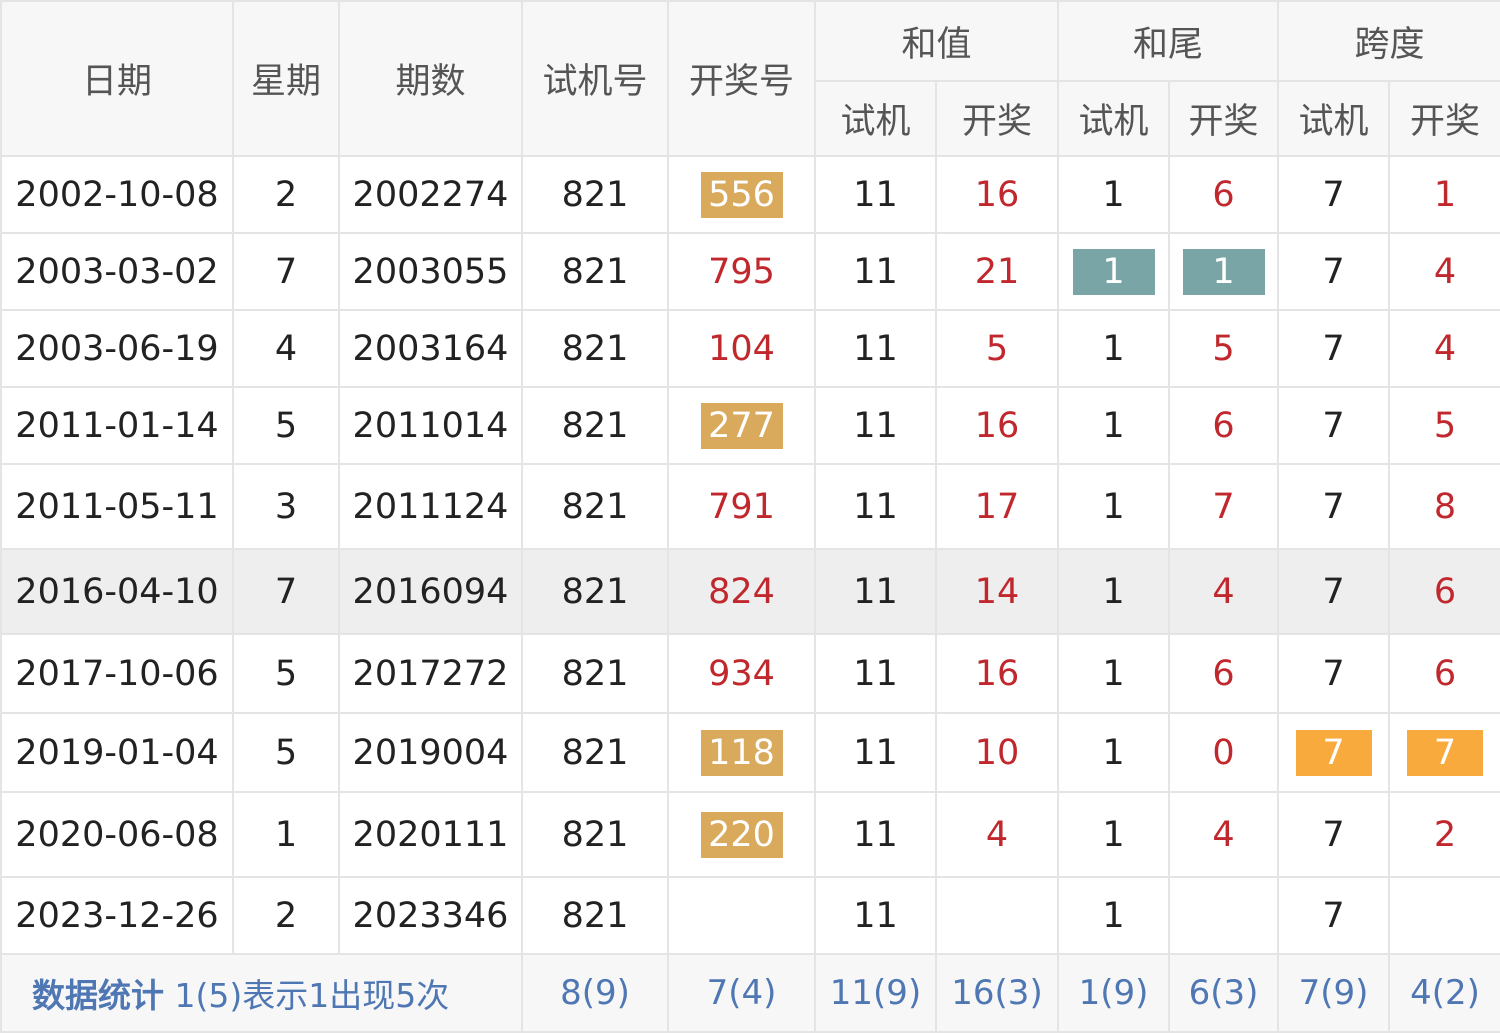  I want to click on weekday-cell: 5, so click(286, 752).